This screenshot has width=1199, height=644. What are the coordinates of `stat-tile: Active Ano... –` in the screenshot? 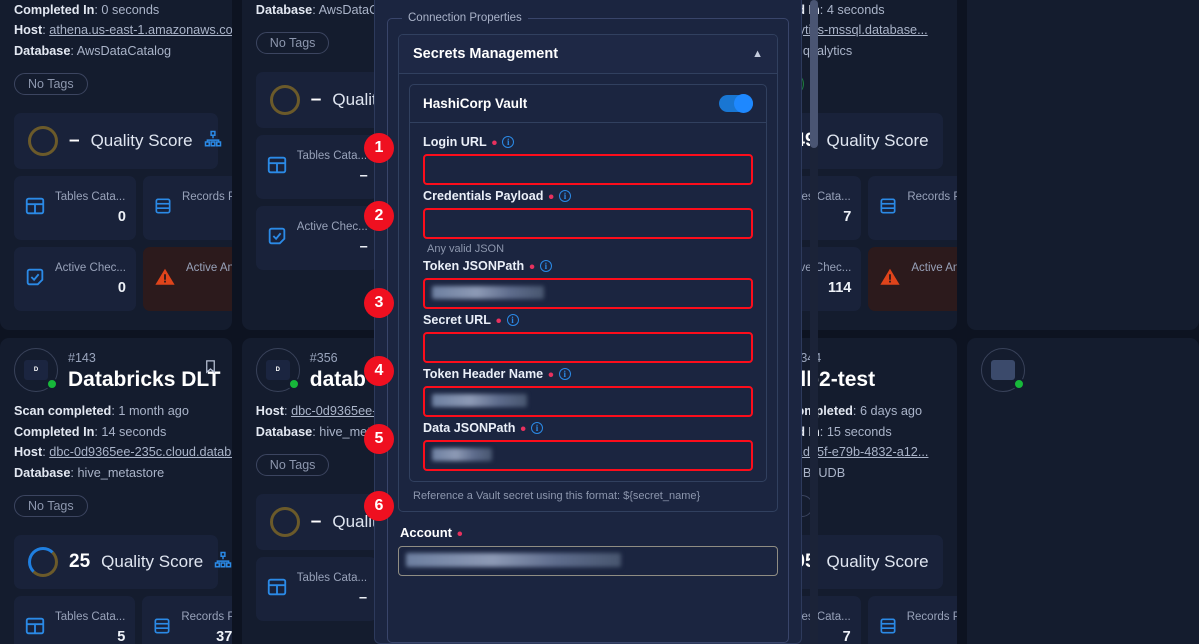 It's located at (913, 279).